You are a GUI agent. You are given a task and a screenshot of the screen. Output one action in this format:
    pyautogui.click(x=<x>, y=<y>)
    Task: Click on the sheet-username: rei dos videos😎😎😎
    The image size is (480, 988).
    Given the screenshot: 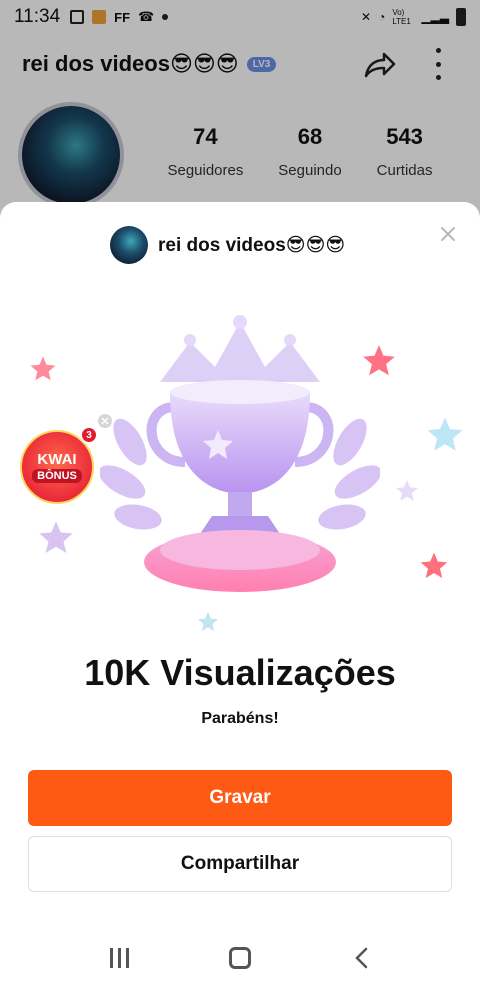 What is the action you would take?
    pyautogui.click(x=252, y=245)
    